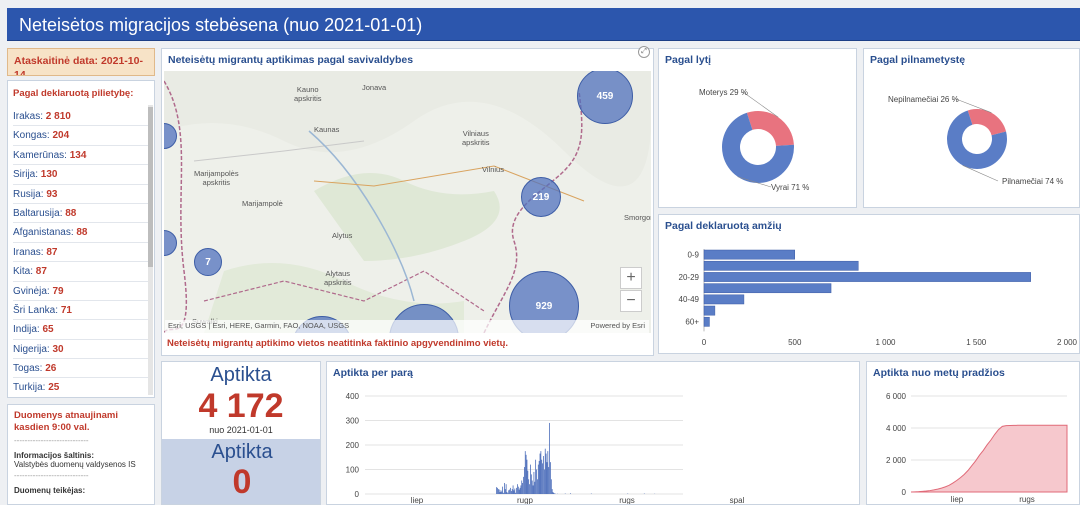 This screenshot has height=505, width=1080. I want to click on map-cluster: 219, so click(541, 197).